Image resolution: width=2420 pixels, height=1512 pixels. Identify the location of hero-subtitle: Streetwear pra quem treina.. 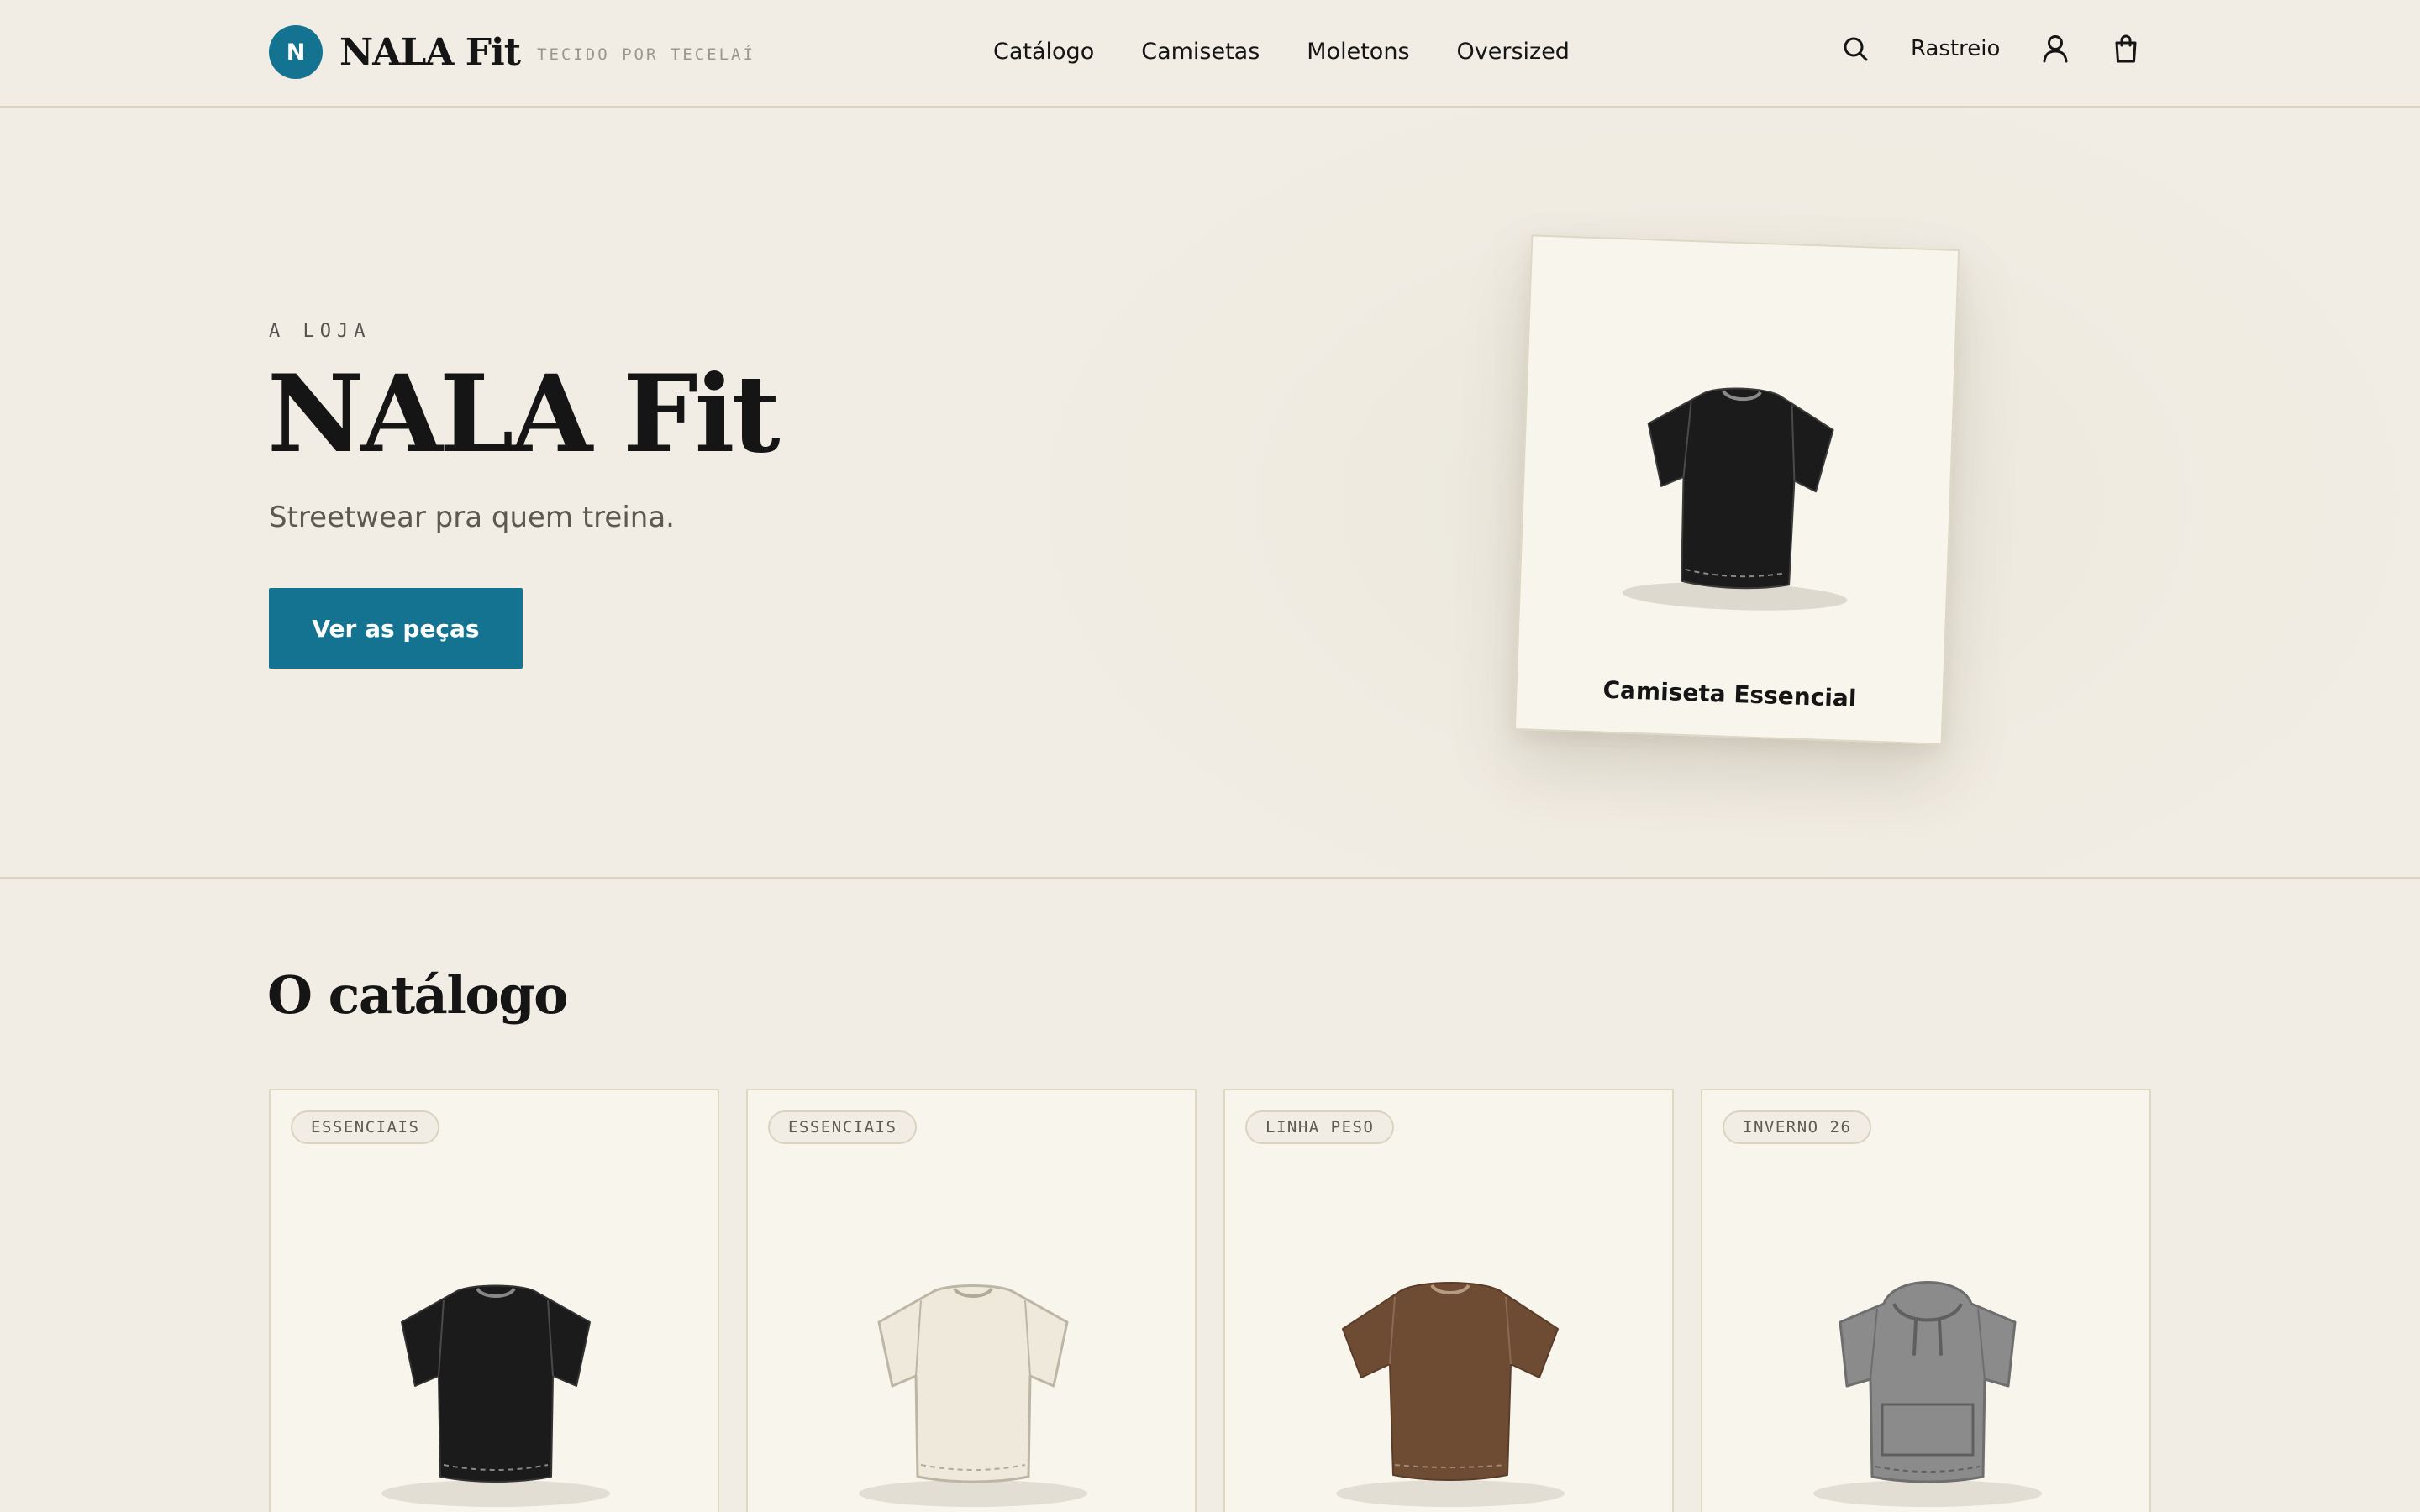
(472, 517).